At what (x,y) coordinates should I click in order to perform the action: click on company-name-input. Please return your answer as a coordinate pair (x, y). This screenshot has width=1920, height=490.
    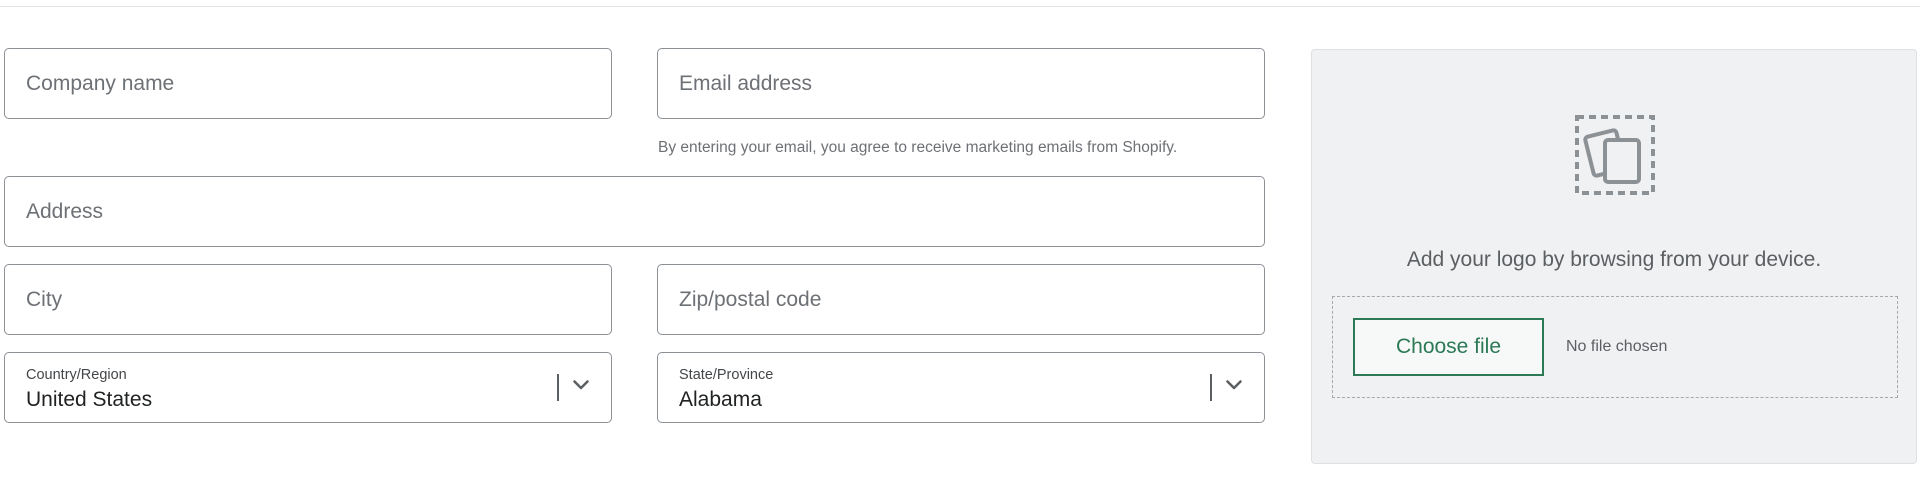
    Looking at the image, I should click on (308, 83).